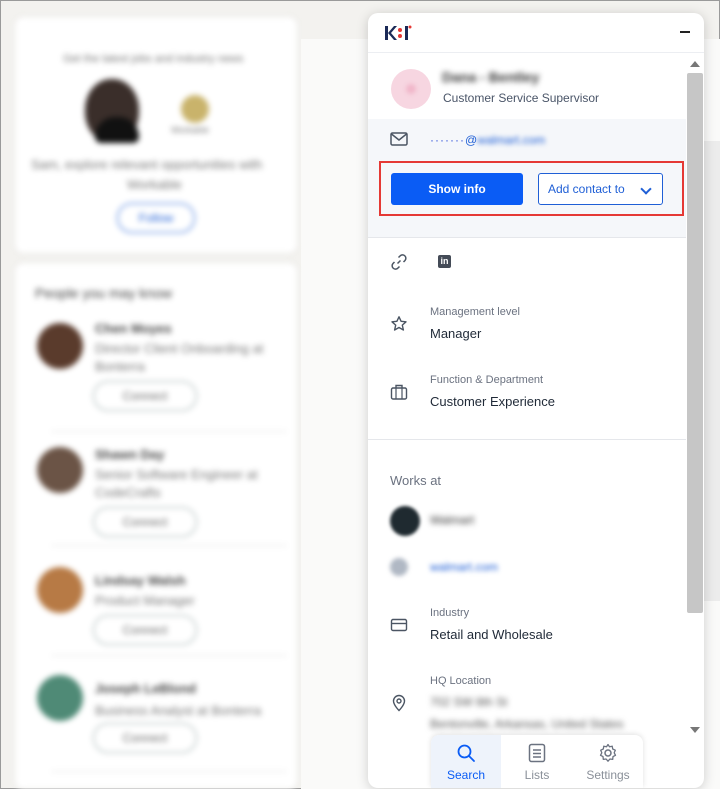  Describe the element at coordinates (491, 634) in the screenshot. I see `industry-value: Retail and Wholesale` at that location.